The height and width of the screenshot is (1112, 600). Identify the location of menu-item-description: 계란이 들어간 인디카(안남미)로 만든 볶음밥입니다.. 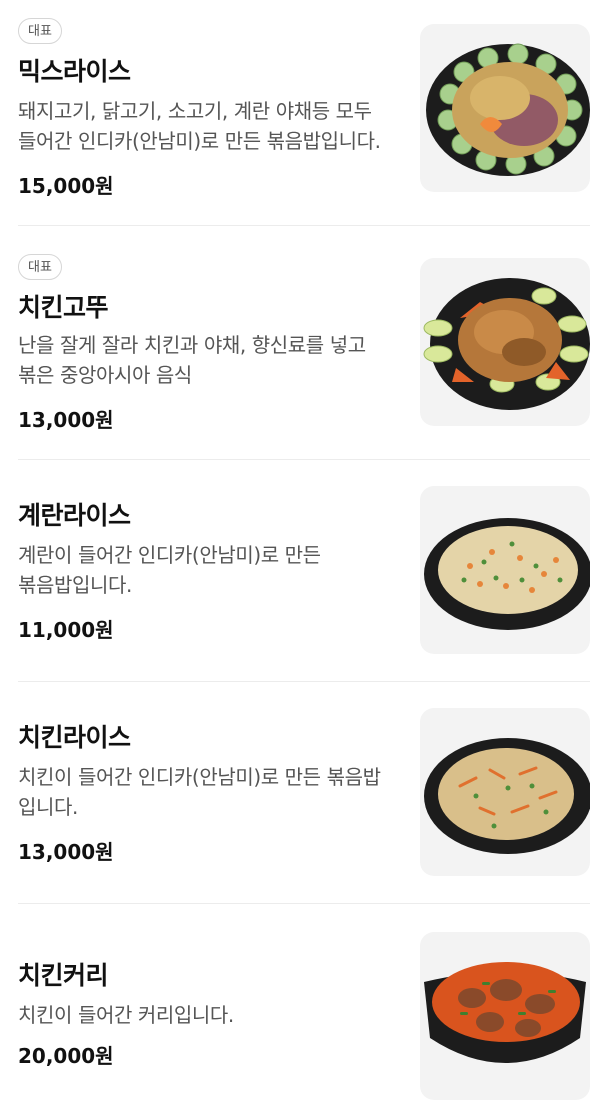
(169, 570).